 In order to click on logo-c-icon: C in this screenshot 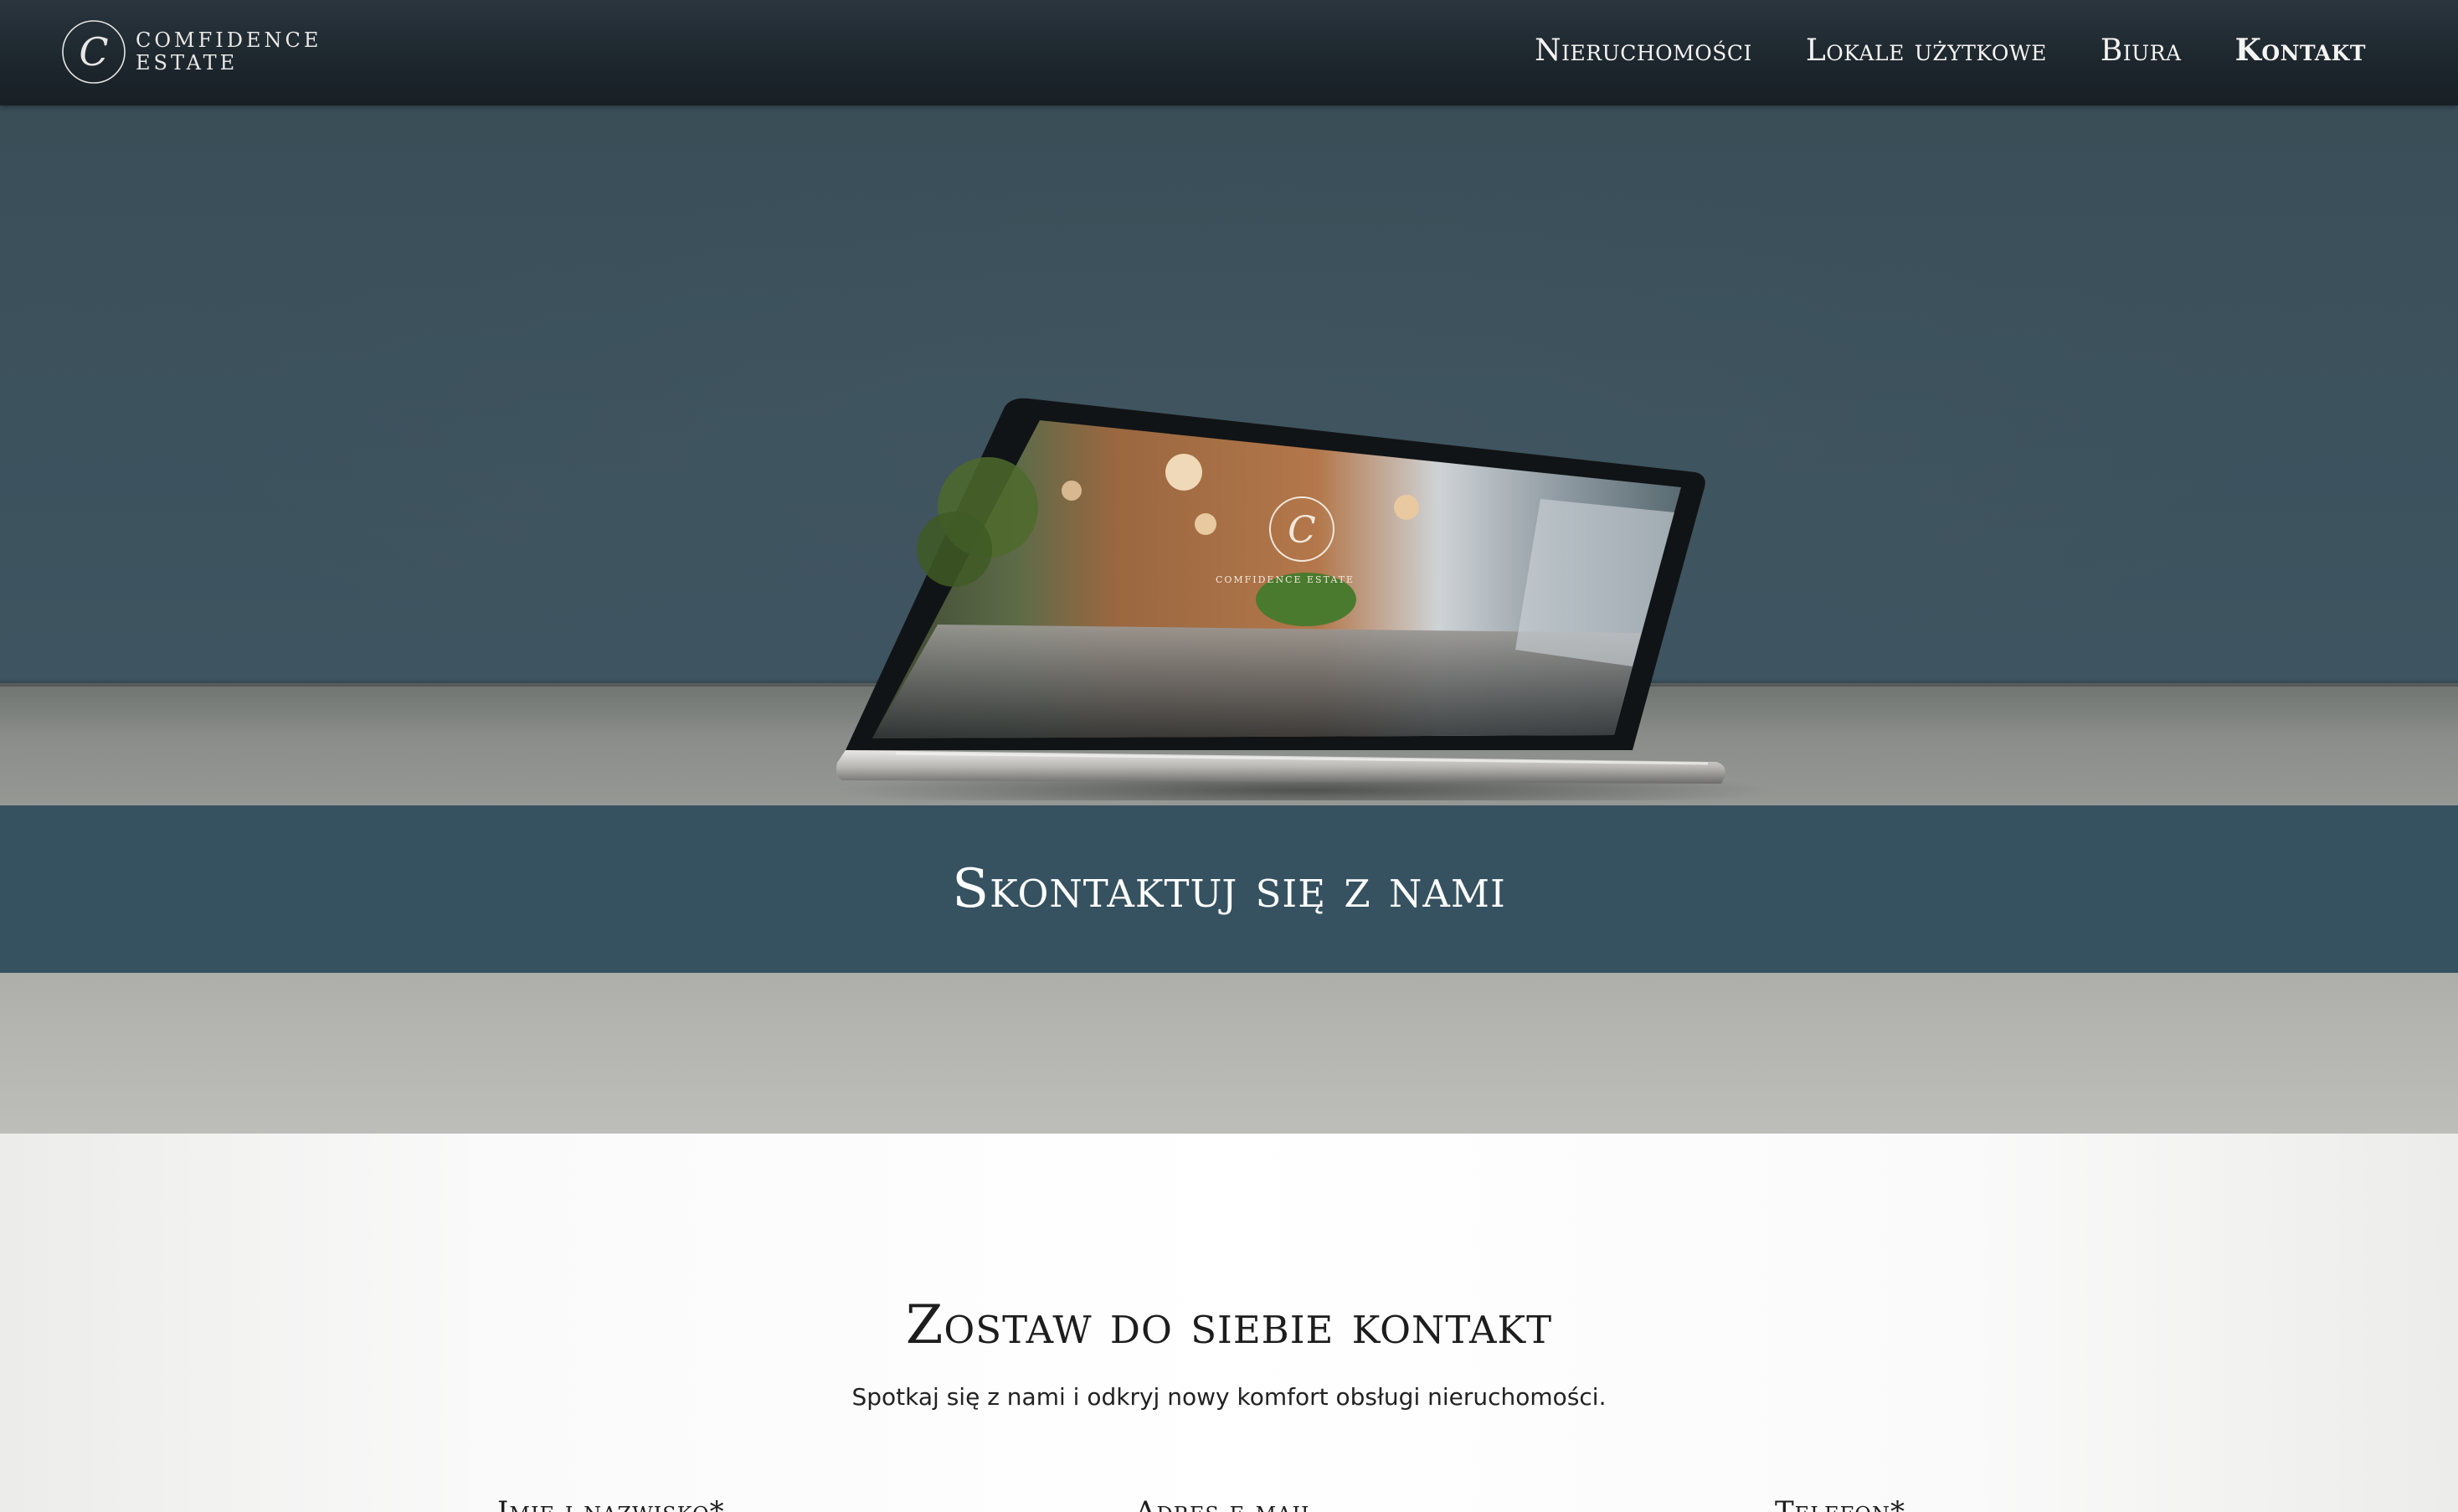, I will do `click(94, 52)`.